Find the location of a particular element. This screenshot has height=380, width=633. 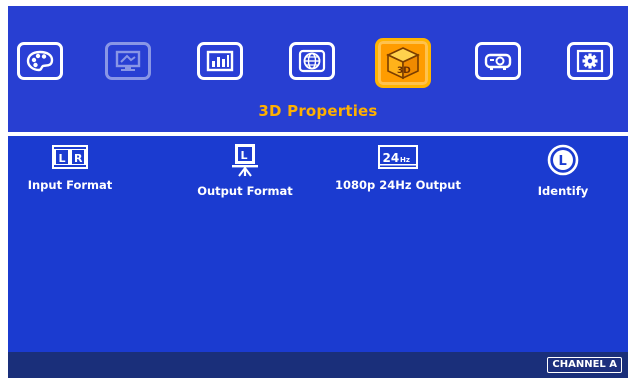

option-identify: L Identify is located at coordinates (563, 170).